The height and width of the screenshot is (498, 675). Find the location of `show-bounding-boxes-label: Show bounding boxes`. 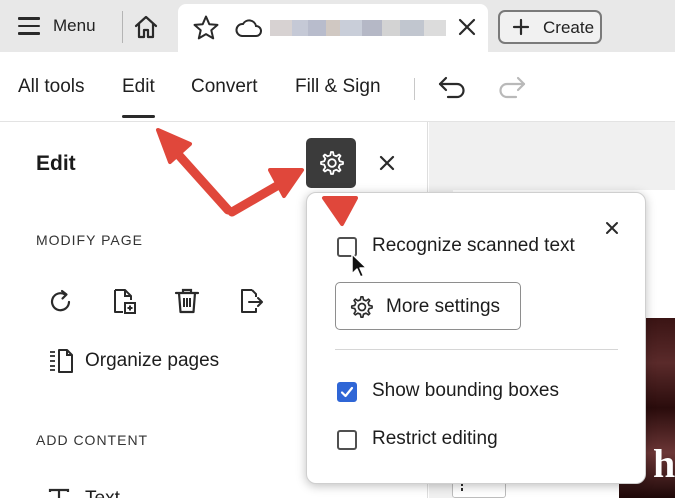

show-bounding-boxes-label: Show bounding boxes is located at coordinates (465, 390).